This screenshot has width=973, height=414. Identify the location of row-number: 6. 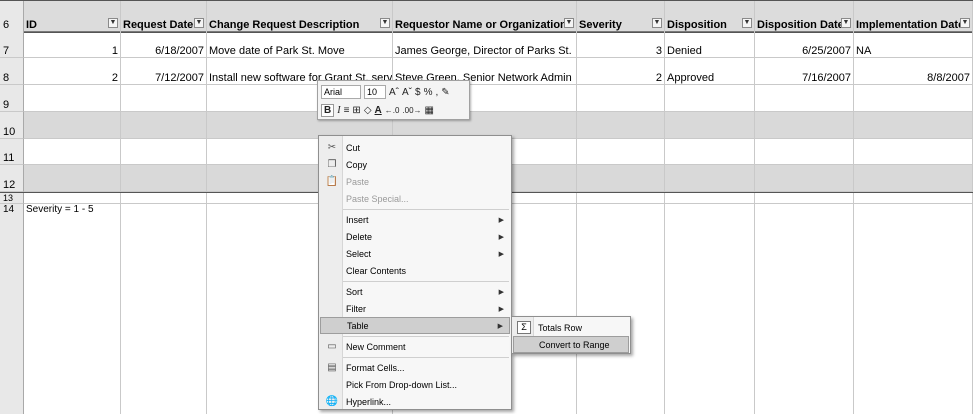
(12, 16).